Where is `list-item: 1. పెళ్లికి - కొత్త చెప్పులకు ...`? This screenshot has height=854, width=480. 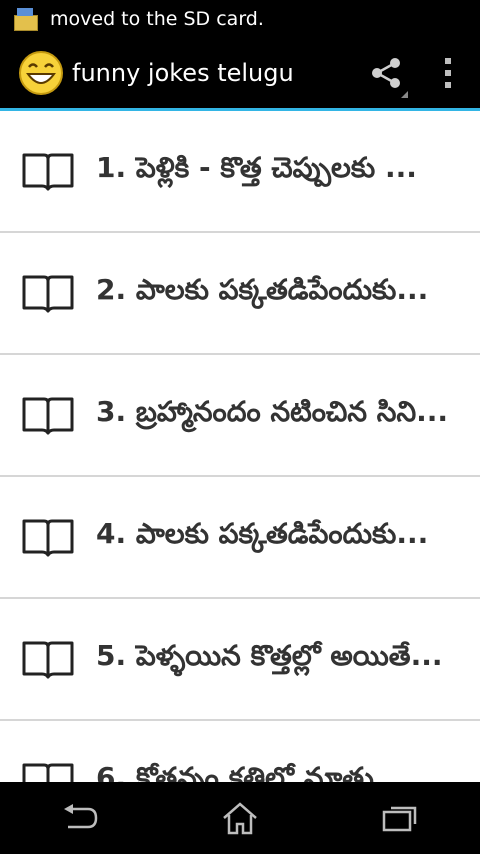 list-item: 1. పెళ్లికి - కొత్త చెప్పులకు ... is located at coordinates (240, 172).